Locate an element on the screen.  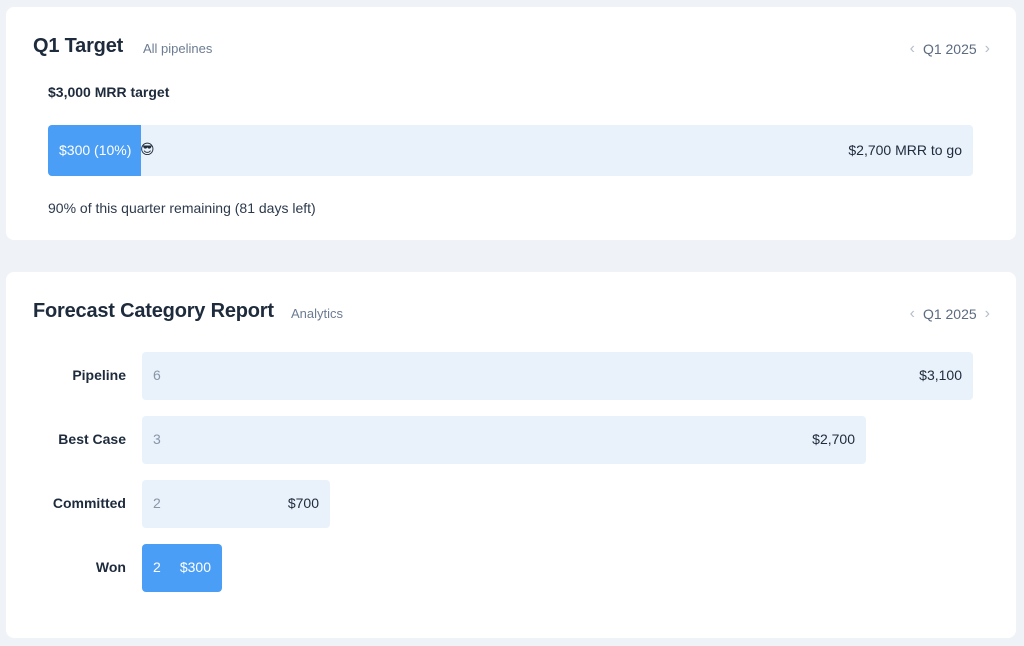
category-label: Pipeline is located at coordinates (99, 375).